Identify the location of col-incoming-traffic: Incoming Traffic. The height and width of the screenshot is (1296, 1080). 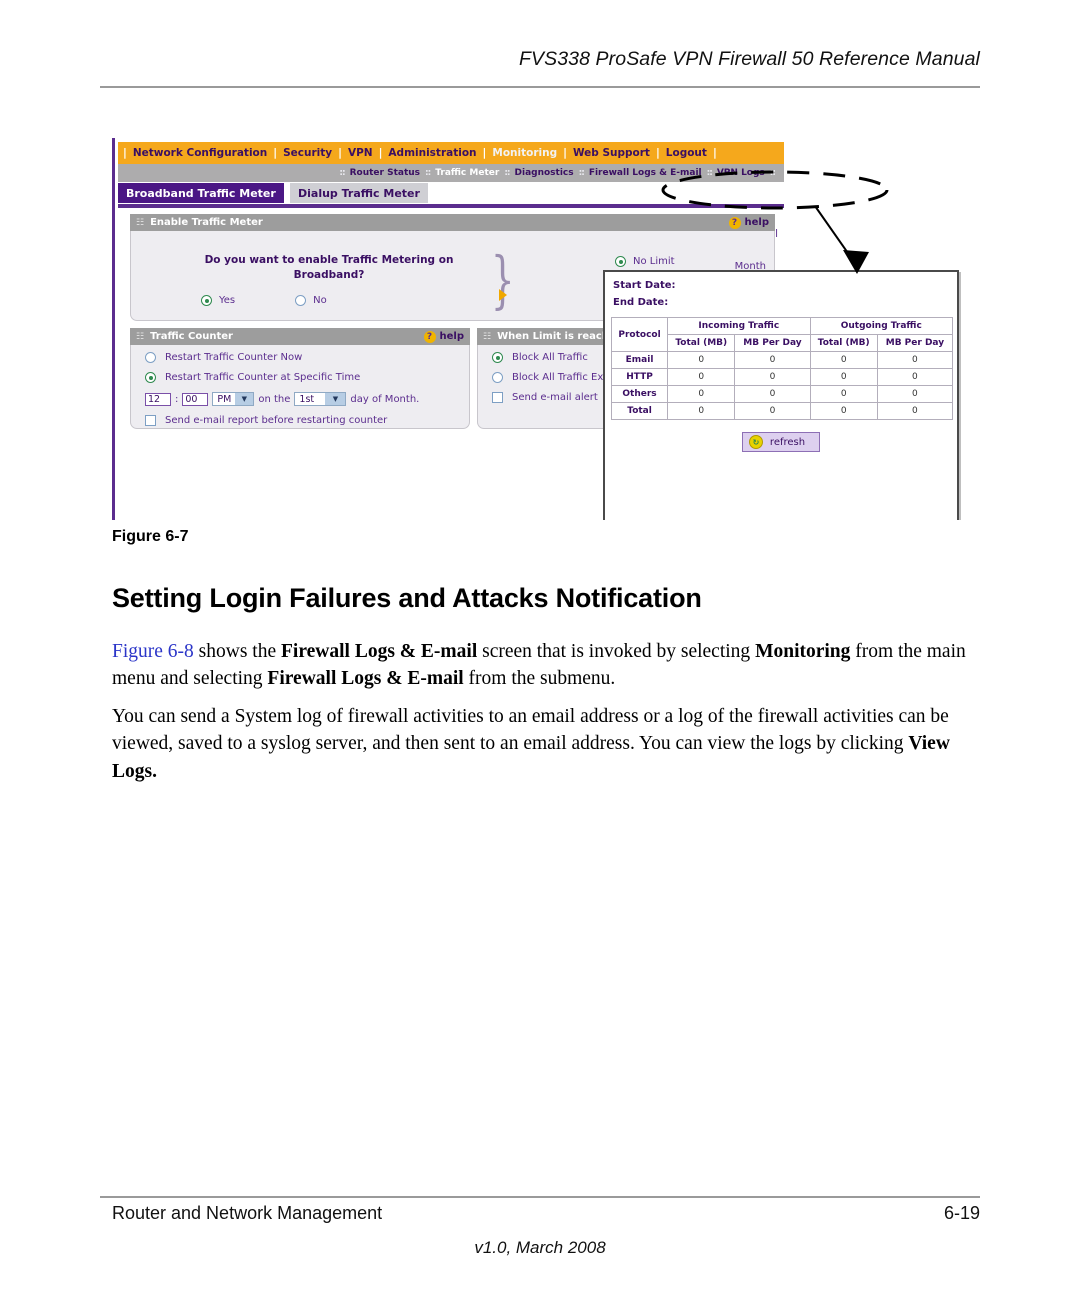
(739, 326).